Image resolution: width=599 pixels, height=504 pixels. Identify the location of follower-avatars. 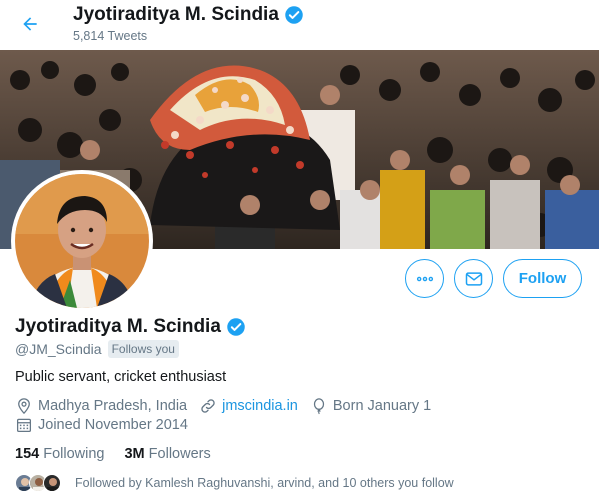
(38, 483).